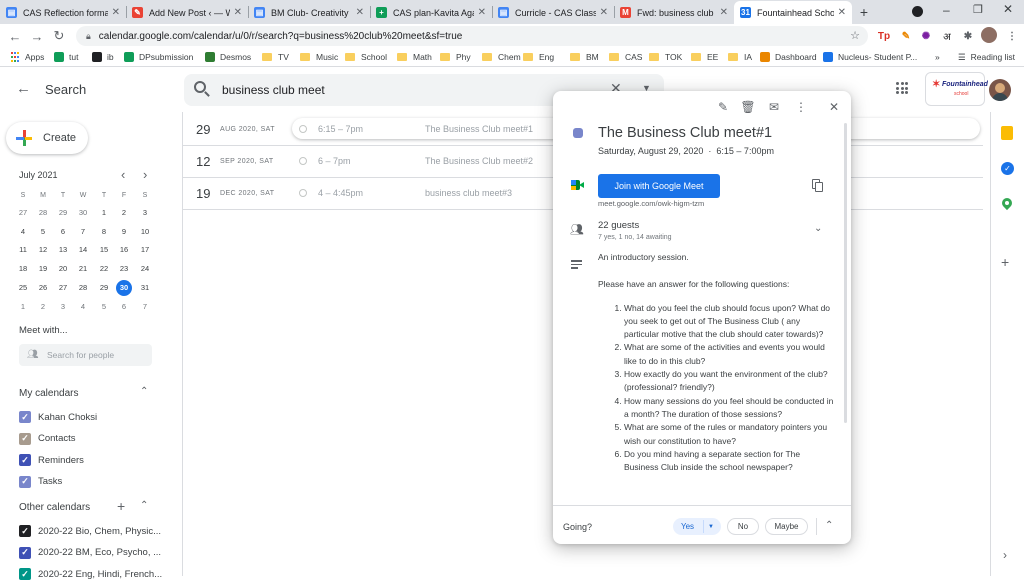 This screenshot has width=1024, height=583. Describe the element at coordinates (43, 288) in the screenshot. I see `mini-calendar-day: 26` at that location.